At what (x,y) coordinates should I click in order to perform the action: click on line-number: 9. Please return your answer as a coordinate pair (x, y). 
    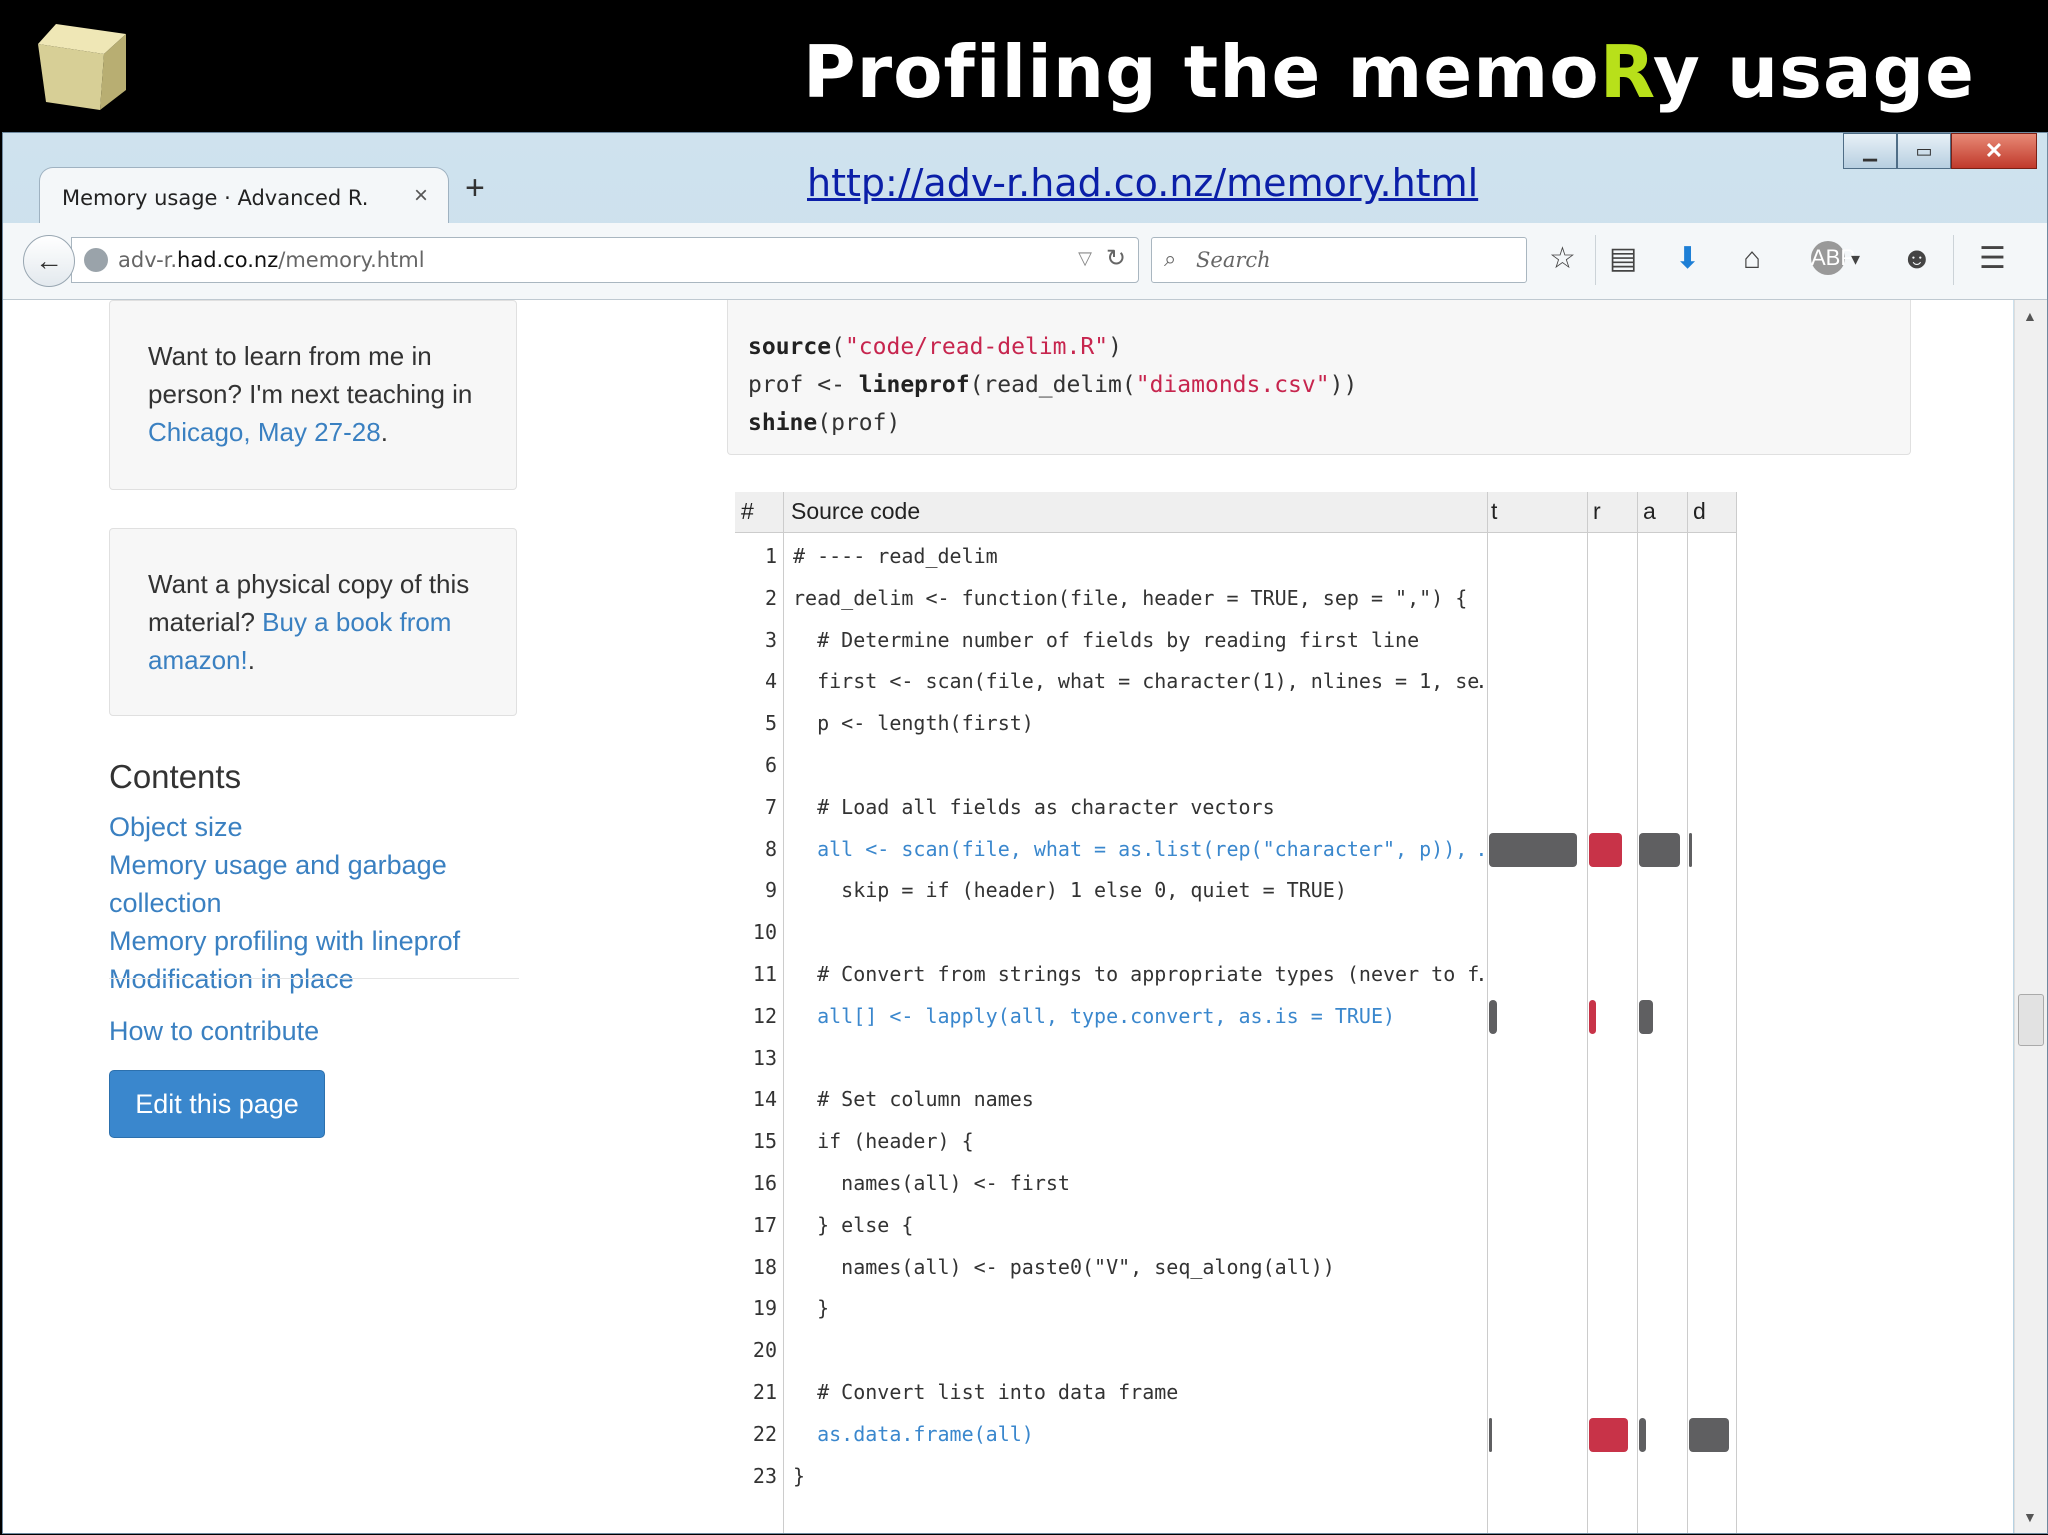
    Looking at the image, I should click on (770, 890).